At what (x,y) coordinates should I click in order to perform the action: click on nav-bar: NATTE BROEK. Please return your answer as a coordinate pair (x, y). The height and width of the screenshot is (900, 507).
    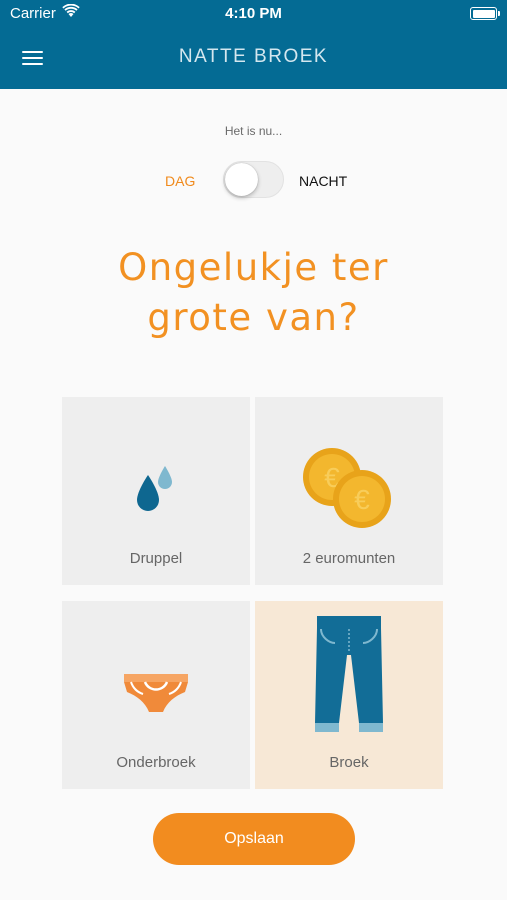
    Looking at the image, I should click on (253, 58).